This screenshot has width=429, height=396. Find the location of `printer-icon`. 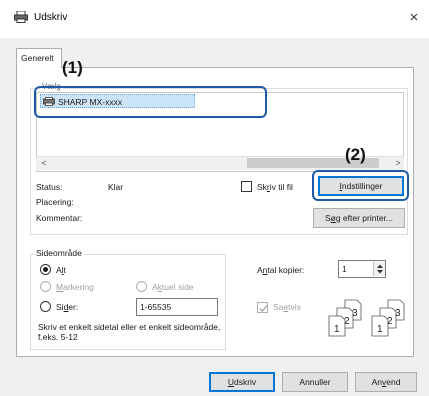

printer-icon is located at coordinates (21, 17).